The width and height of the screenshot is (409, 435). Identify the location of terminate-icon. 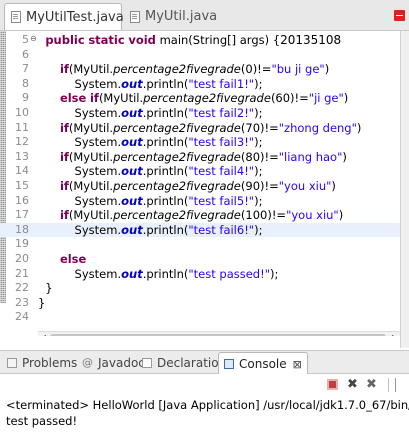
(332, 384).